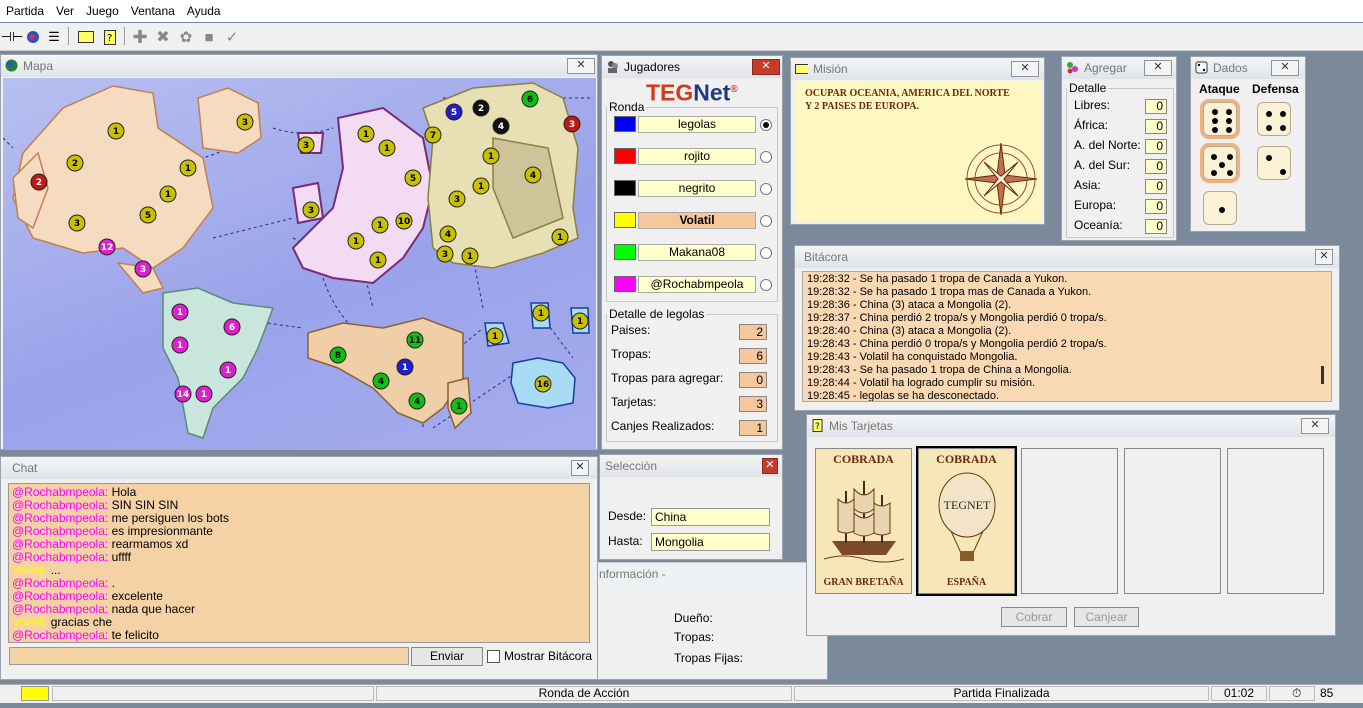 The width and height of the screenshot is (1363, 708). I want to click on army-count: 7, so click(433, 136).